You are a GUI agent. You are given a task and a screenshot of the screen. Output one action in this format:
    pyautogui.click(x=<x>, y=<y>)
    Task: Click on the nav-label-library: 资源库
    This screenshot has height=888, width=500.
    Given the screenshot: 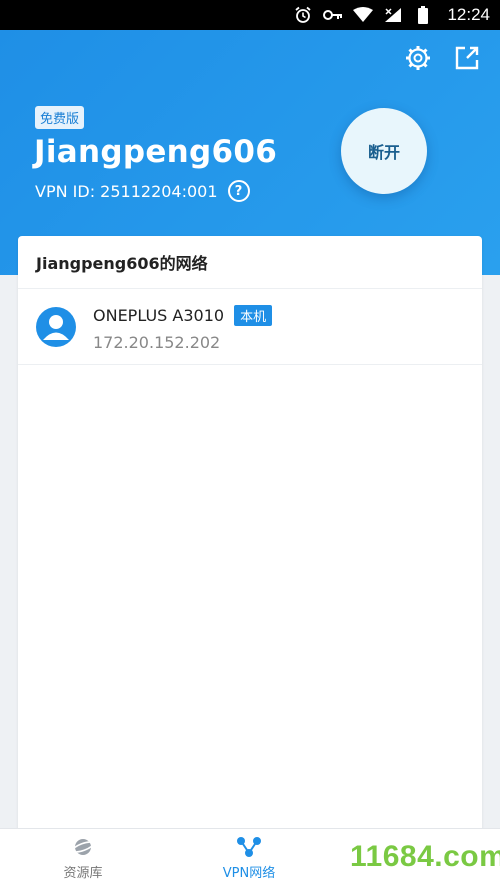 What is the action you would take?
    pyautogui.click(x=83, y=873)
    